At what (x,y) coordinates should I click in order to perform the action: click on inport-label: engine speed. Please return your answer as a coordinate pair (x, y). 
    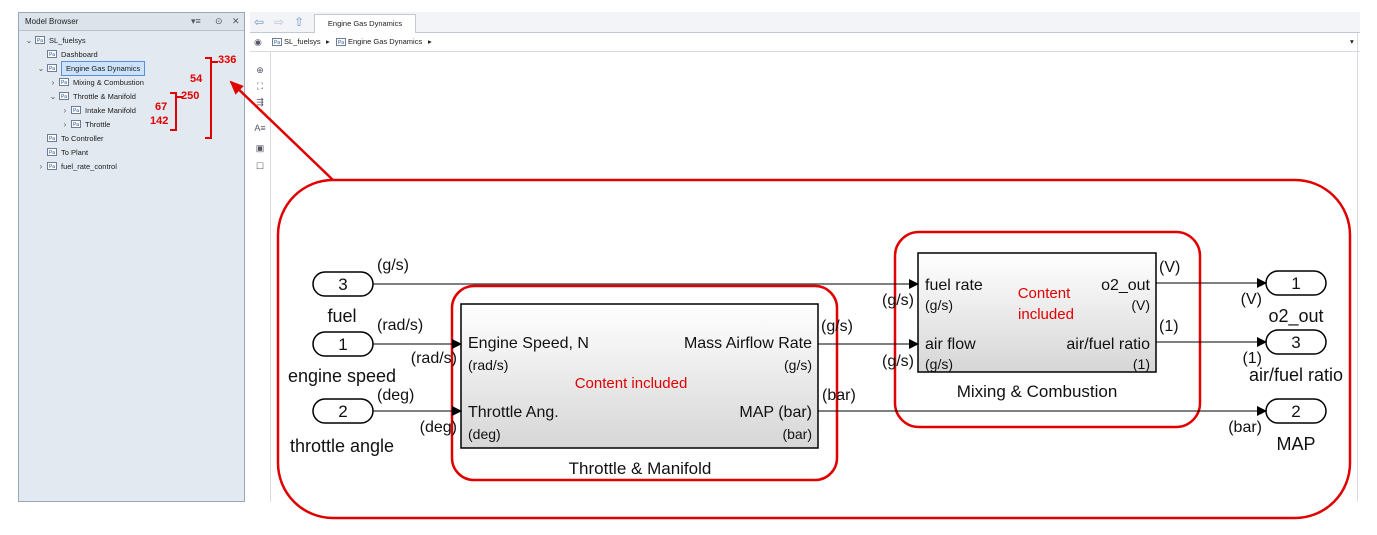
    Looking at the image, I should click on (342, 376).